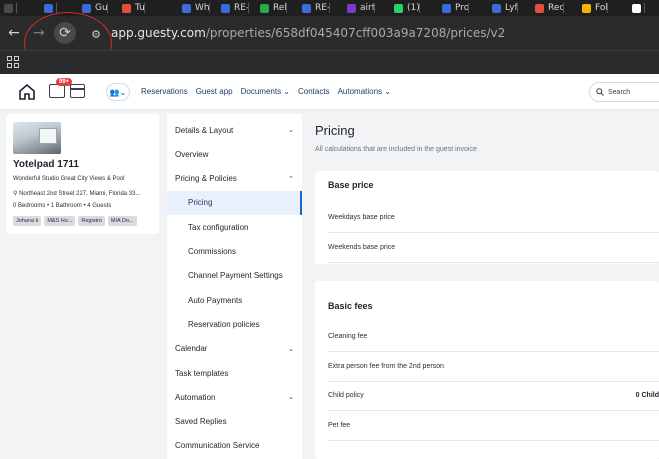 Image resolution: width=659 pixels, height=459 pixels. What do you see at coordinates (215, 300) in the screenshot?
I see `sidenav-item-label: Auto Payments` at bounding box center [215, 300].